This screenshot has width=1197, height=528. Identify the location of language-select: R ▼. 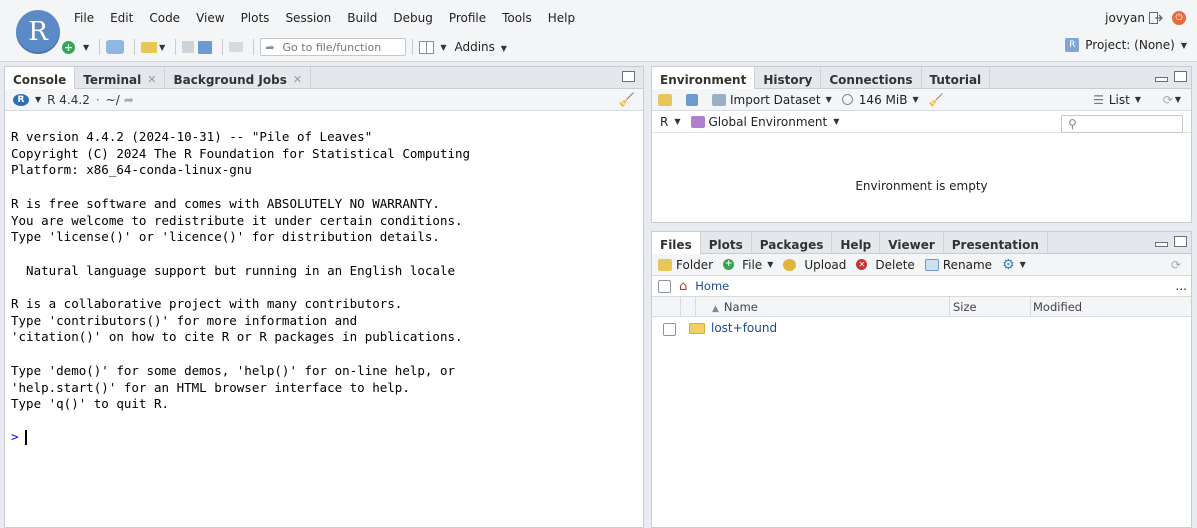
(669, 122).